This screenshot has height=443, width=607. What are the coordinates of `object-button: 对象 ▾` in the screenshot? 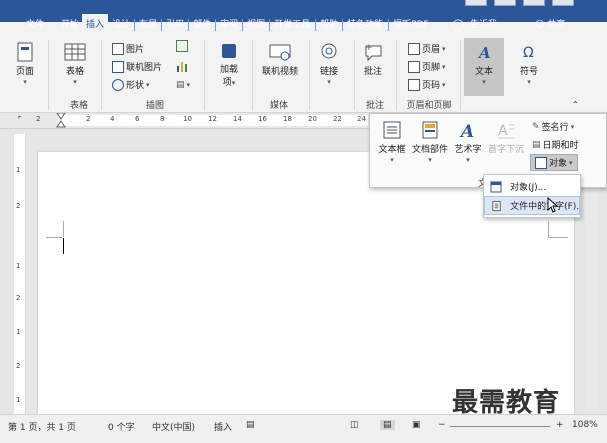 It's located at (554, 162).